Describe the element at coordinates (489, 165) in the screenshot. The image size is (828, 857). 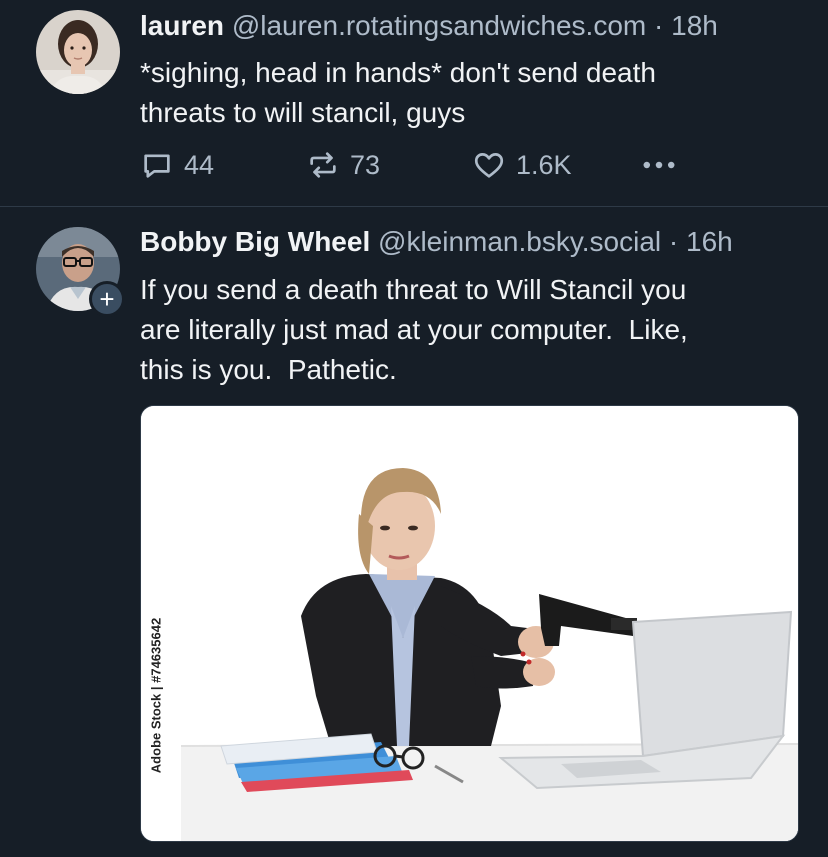
I see `heart-icon` at that location.